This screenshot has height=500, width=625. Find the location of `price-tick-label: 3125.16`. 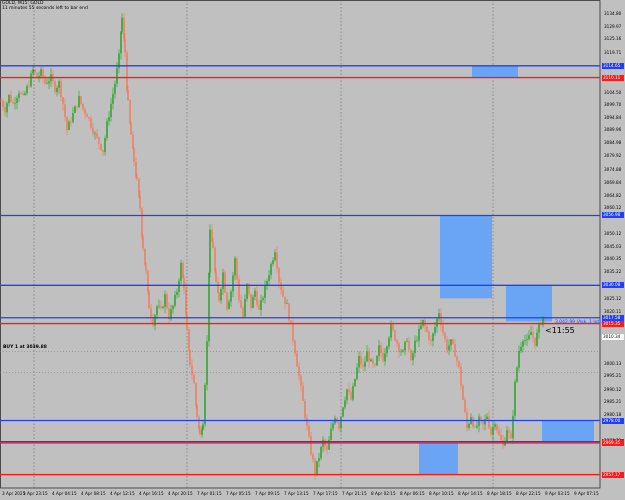

price-tick-label: 3125.16 is located at coordinates (613, 39).